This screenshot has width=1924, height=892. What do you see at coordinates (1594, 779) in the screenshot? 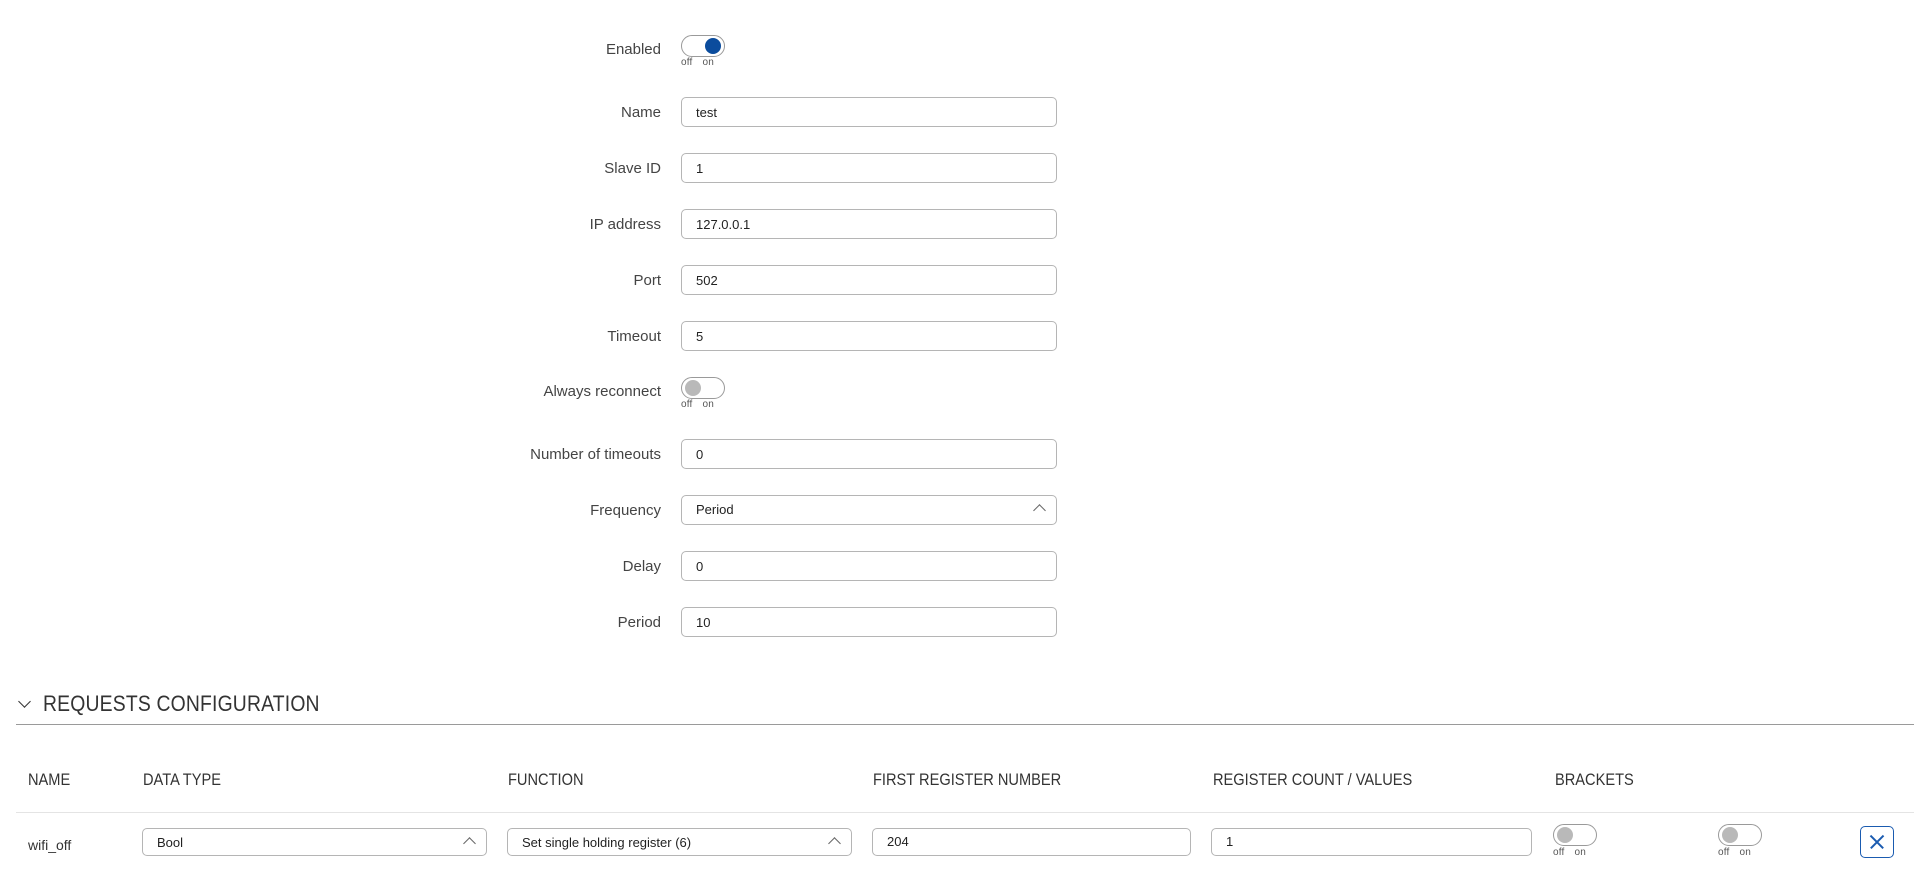
I see `column-header-brackets: BRACKETS` at bounding box center [1594, 779].